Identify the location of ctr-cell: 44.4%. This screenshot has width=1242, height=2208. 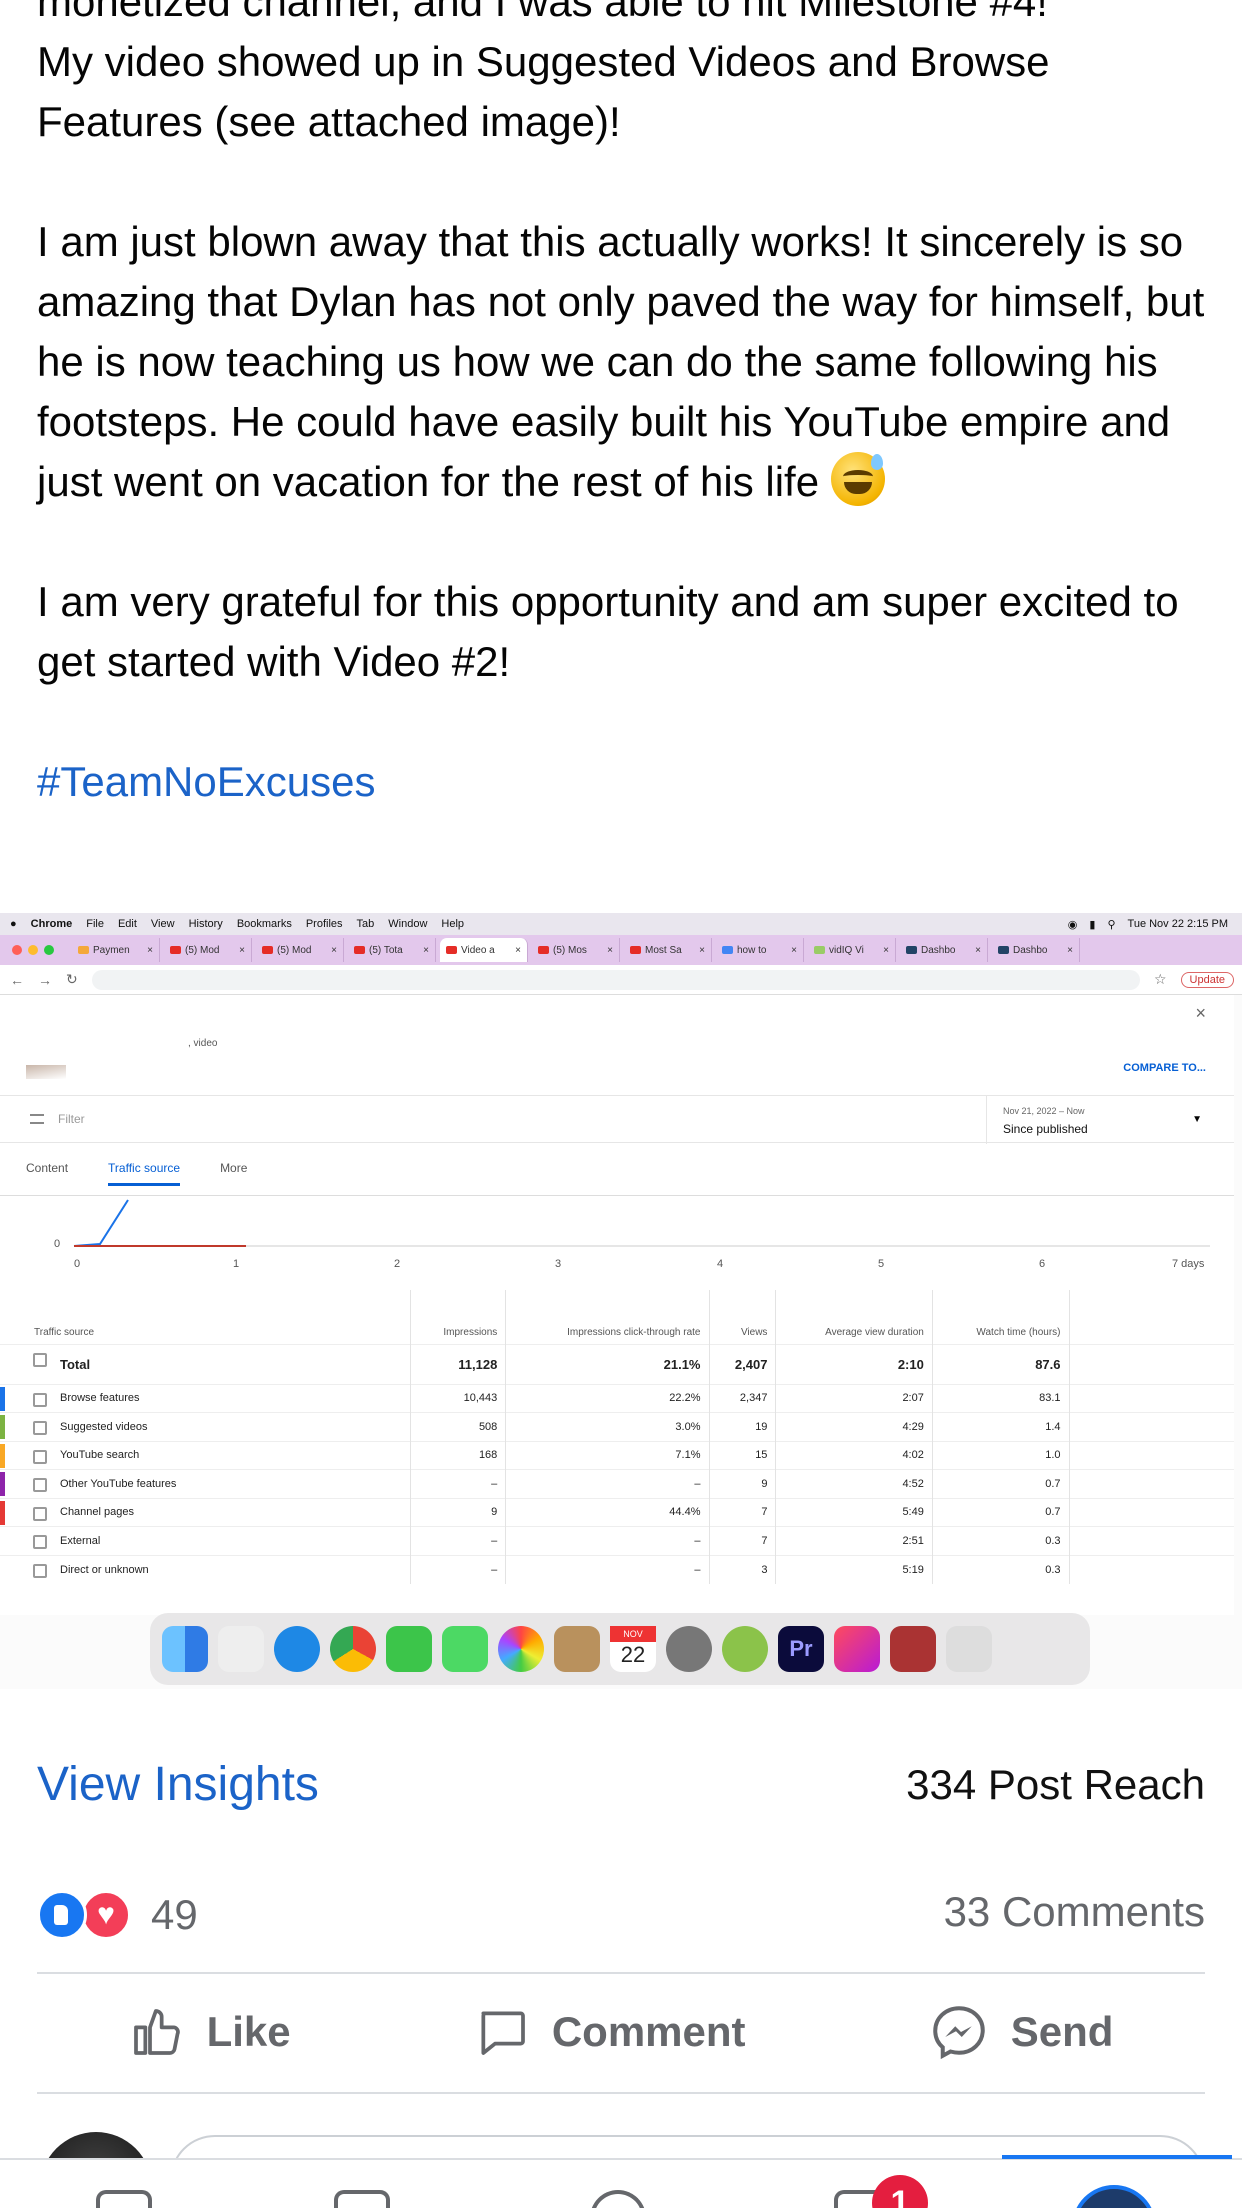
(607, 1512).